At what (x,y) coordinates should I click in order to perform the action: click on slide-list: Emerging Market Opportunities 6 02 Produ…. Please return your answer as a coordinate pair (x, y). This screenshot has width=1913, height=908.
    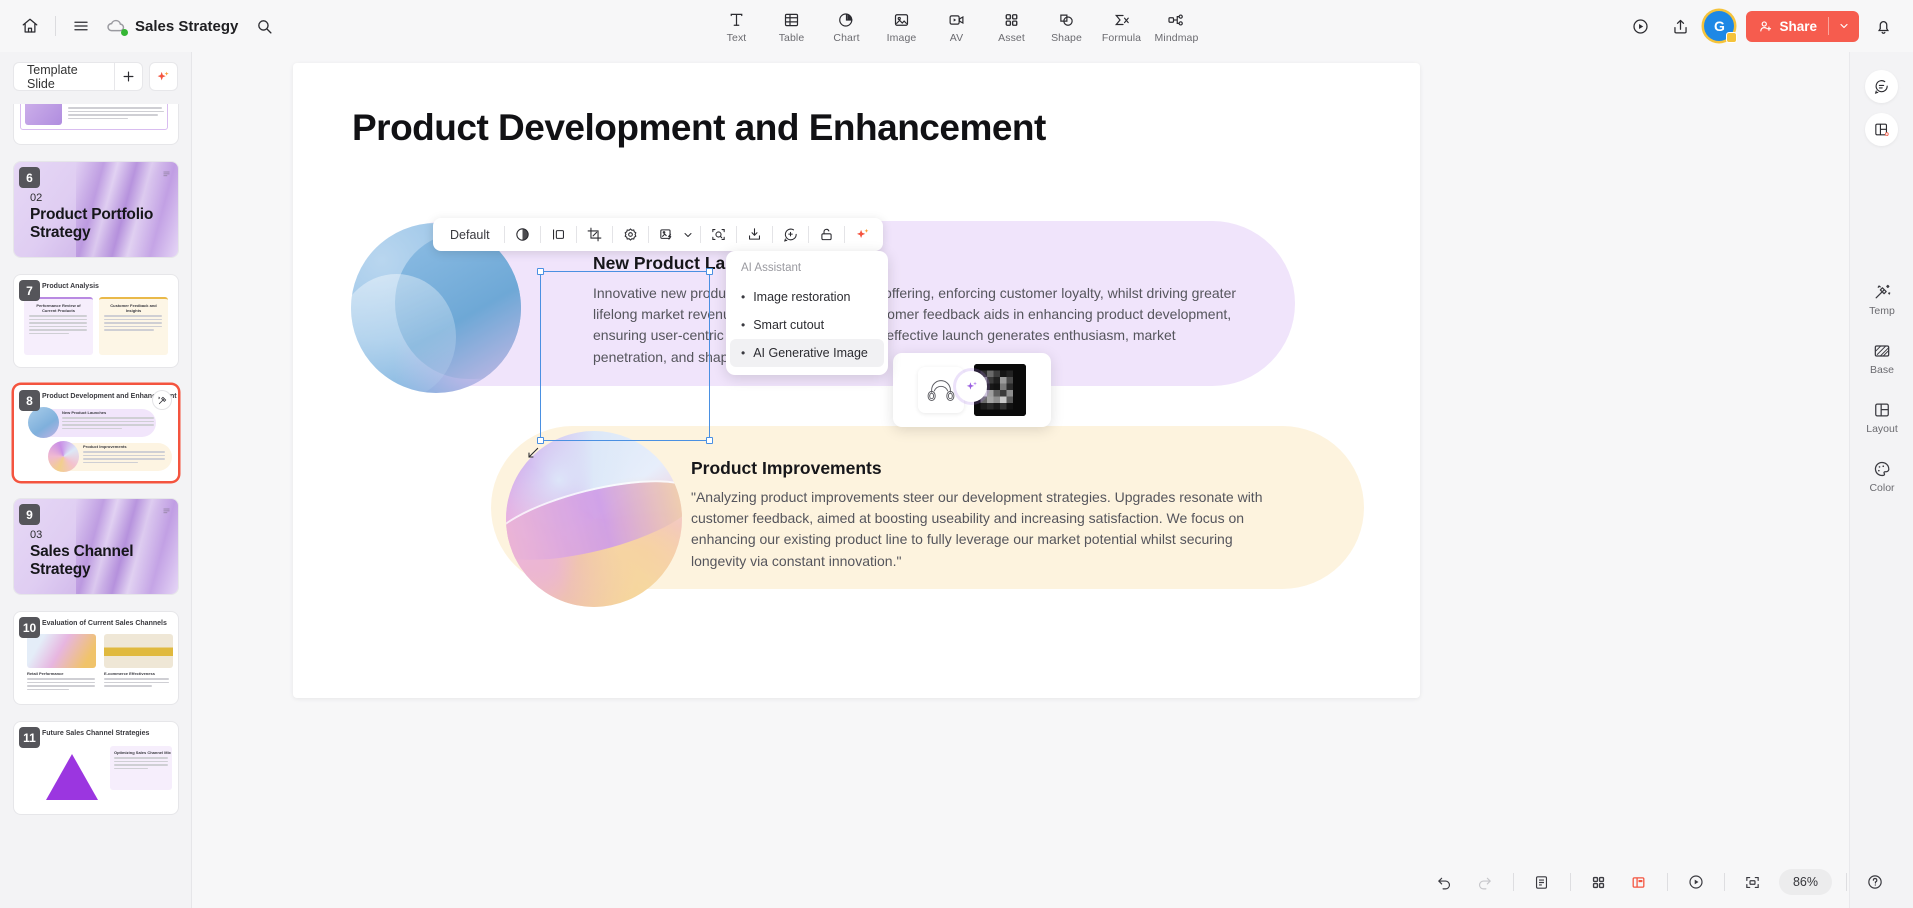
    Looking at the image, I should click on (96, 506).